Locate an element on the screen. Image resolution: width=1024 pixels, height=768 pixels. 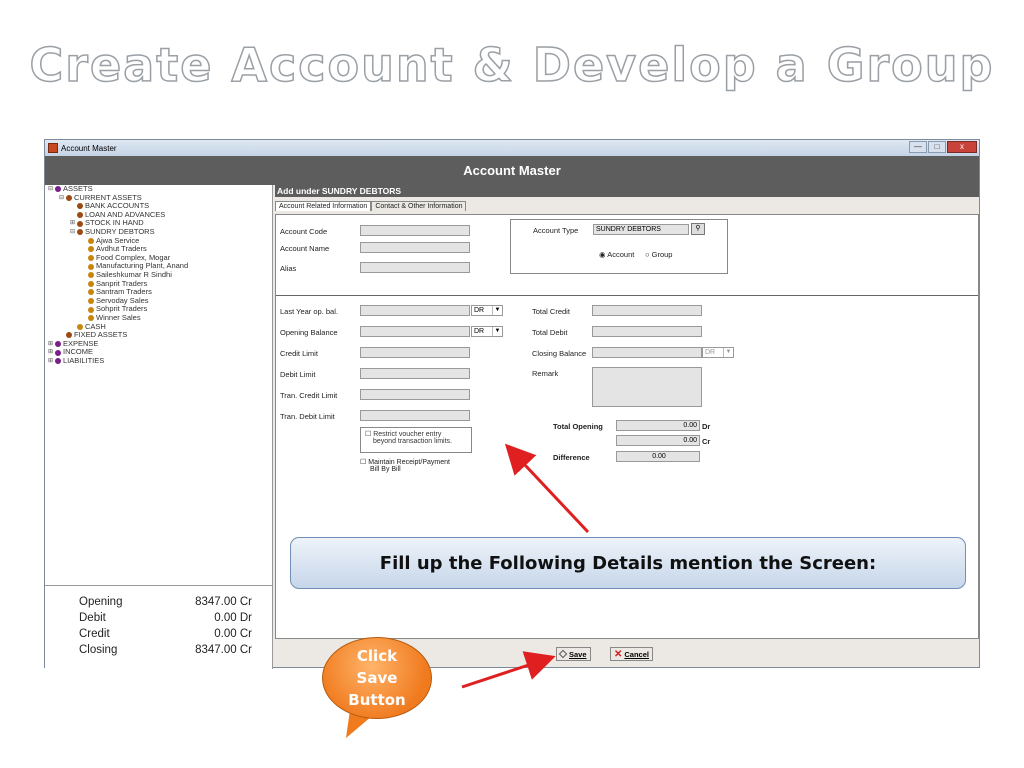
radio-group: ○ Group is located at coordinates (658, 254).